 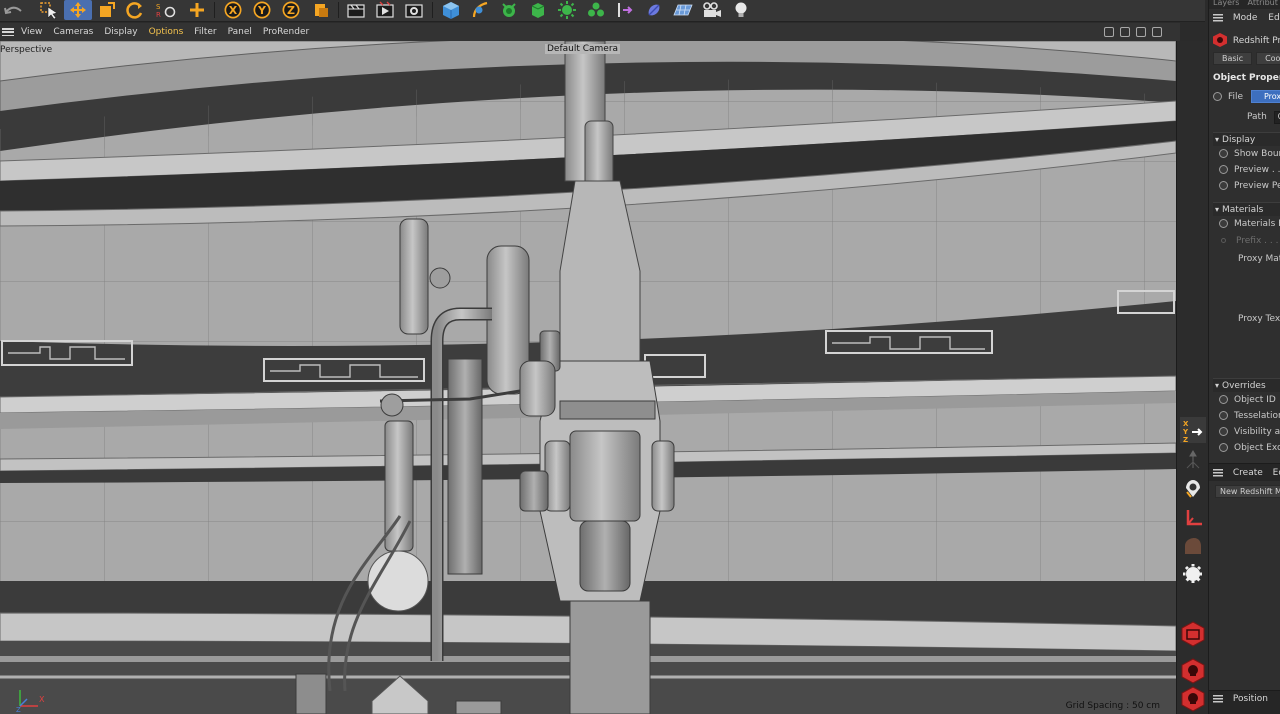 What do you see at coordinates (1185, 432) in the screenshot?
I see `xyz-y-letter: Y` at bounding box center [1185, 432].